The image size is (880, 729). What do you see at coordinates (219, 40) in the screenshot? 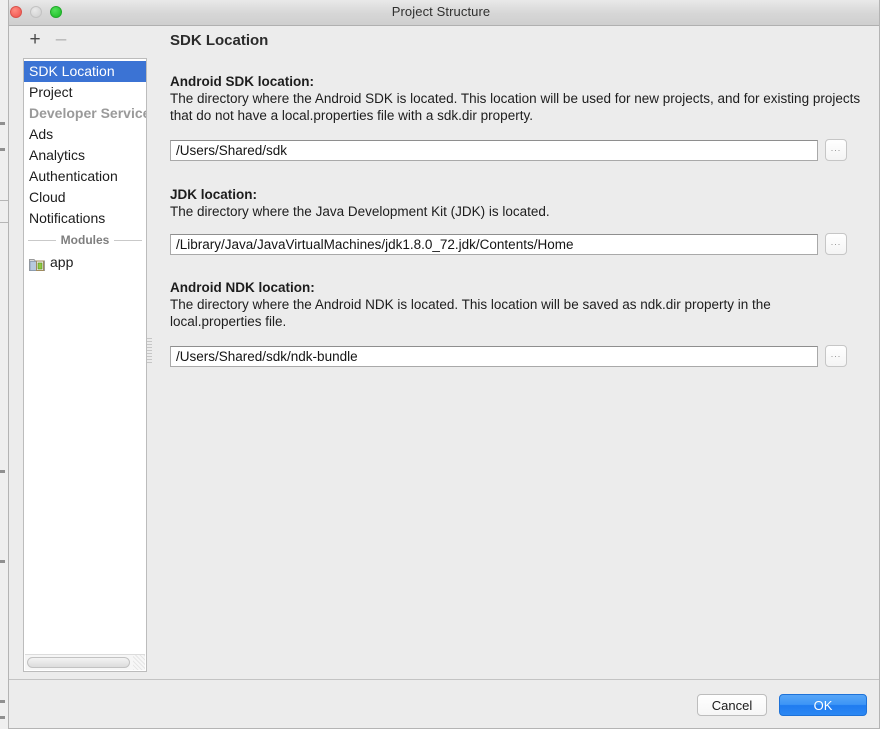
I see `page-title: SDK Location` at bounding box center [219, 40].